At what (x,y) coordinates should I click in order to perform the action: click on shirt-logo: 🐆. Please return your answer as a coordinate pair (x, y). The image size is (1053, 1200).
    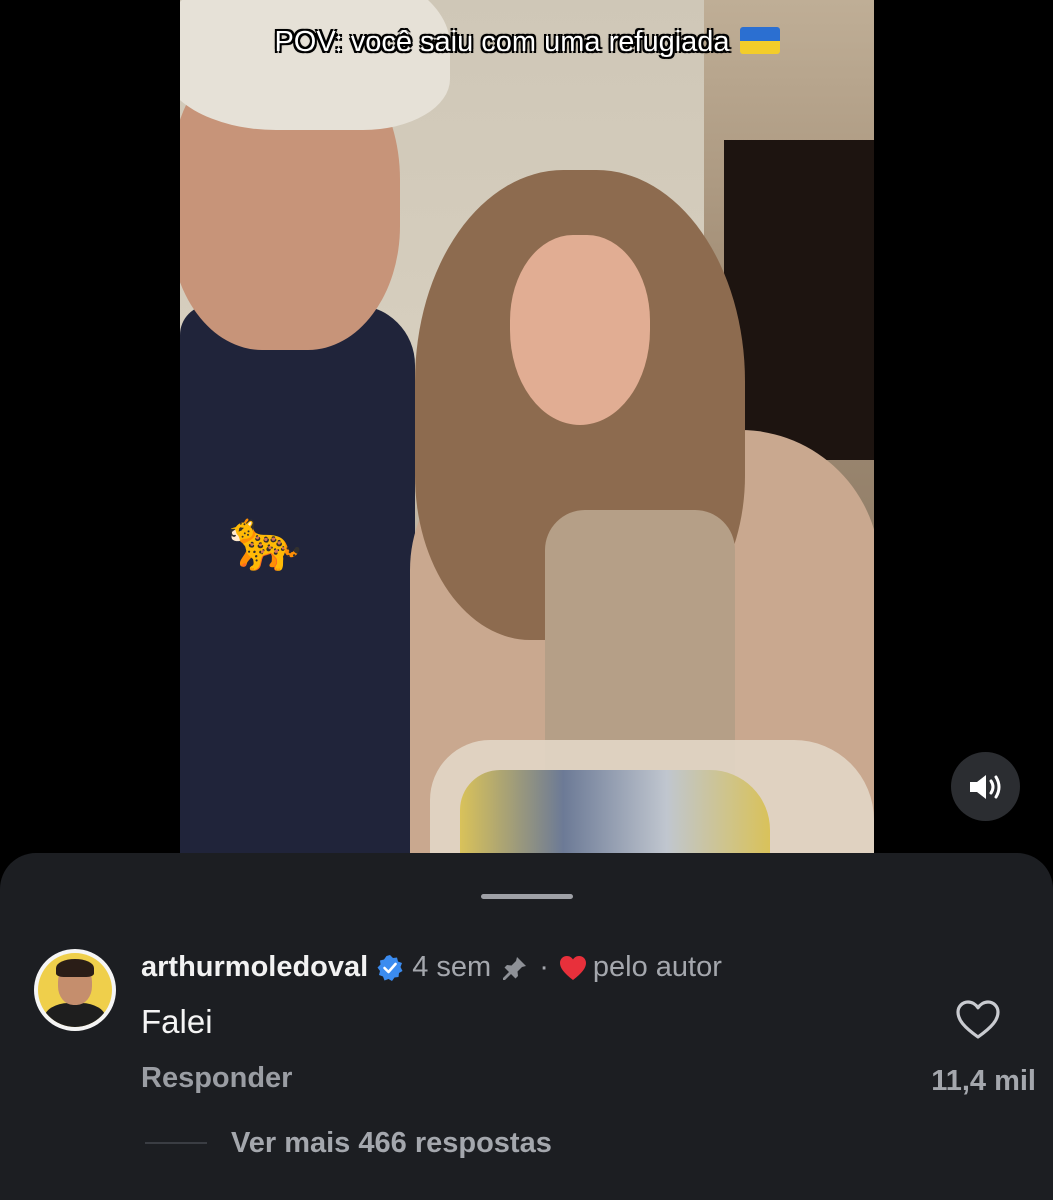
    Looking at the image, I should click on (265, 539).